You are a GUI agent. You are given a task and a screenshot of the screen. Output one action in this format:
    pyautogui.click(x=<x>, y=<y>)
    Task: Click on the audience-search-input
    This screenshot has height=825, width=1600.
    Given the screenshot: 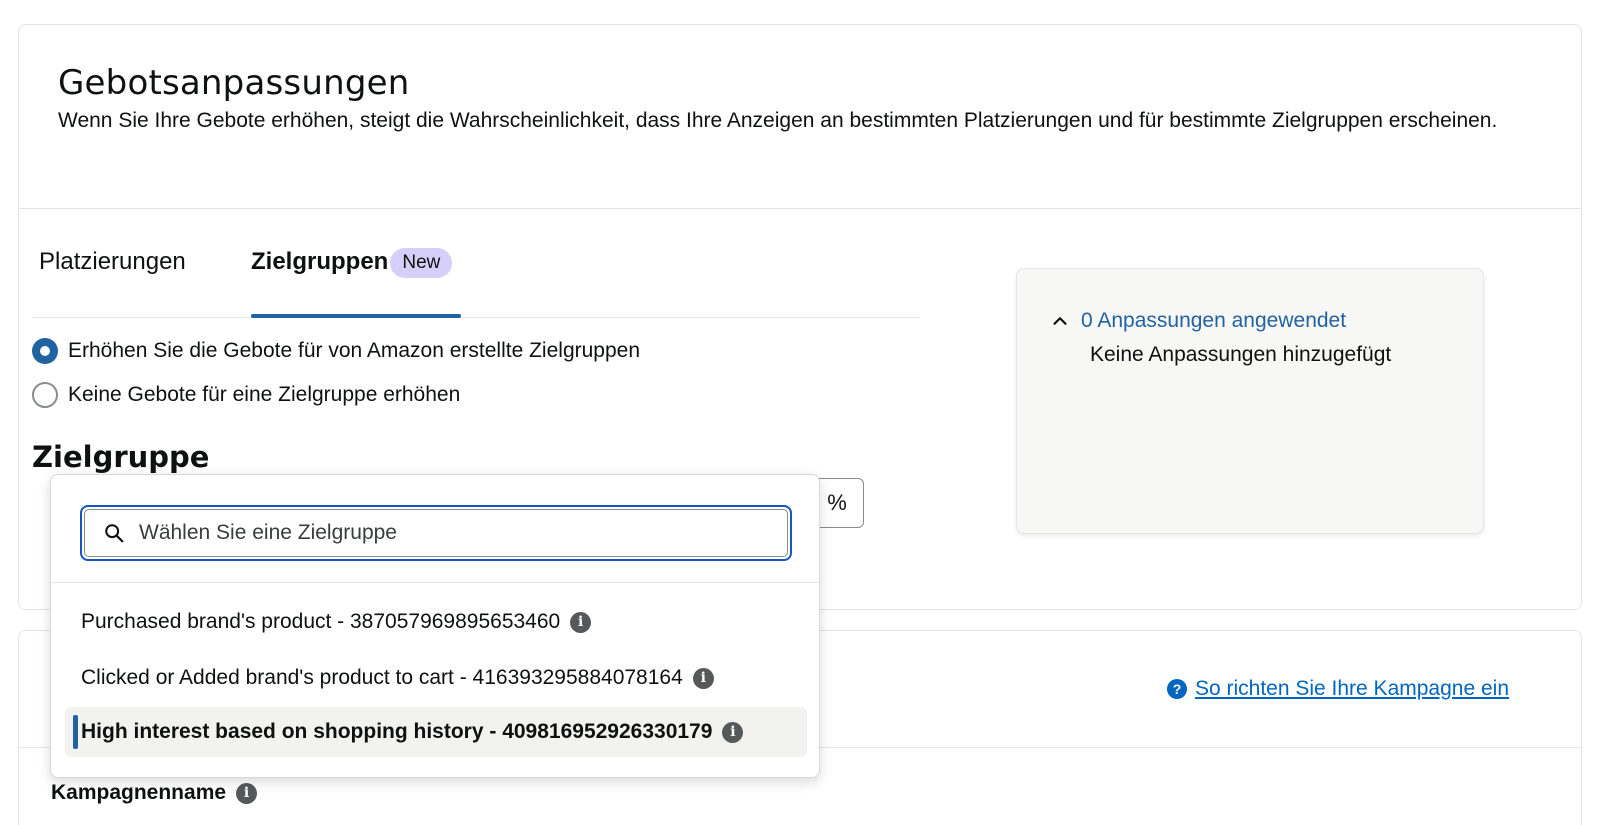 What is the action you would take?
    pyautogui.click(x=439, y=533)
    